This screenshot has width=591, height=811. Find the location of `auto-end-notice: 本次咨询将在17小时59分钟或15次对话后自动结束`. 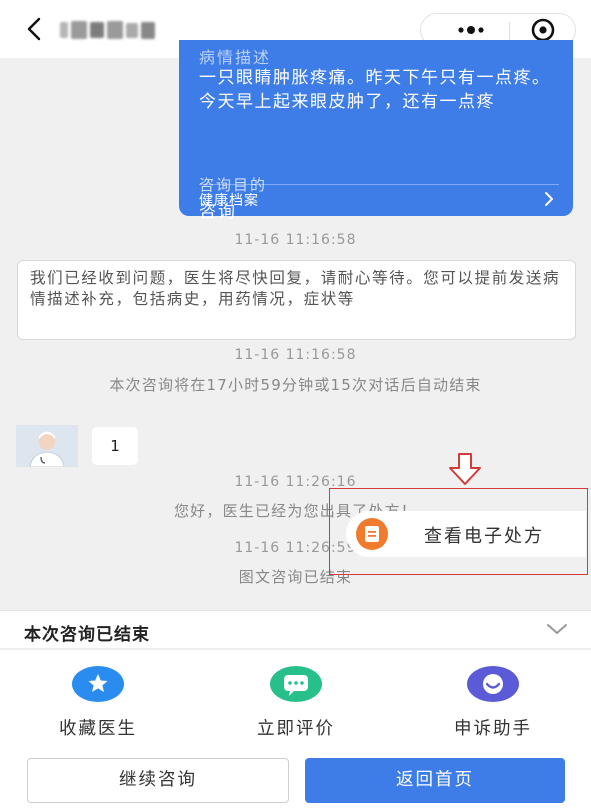

auto-end-notice: 本次咨询将在17小时59分钟或15次对话后自动结束 is located at coordinates (295, 385).